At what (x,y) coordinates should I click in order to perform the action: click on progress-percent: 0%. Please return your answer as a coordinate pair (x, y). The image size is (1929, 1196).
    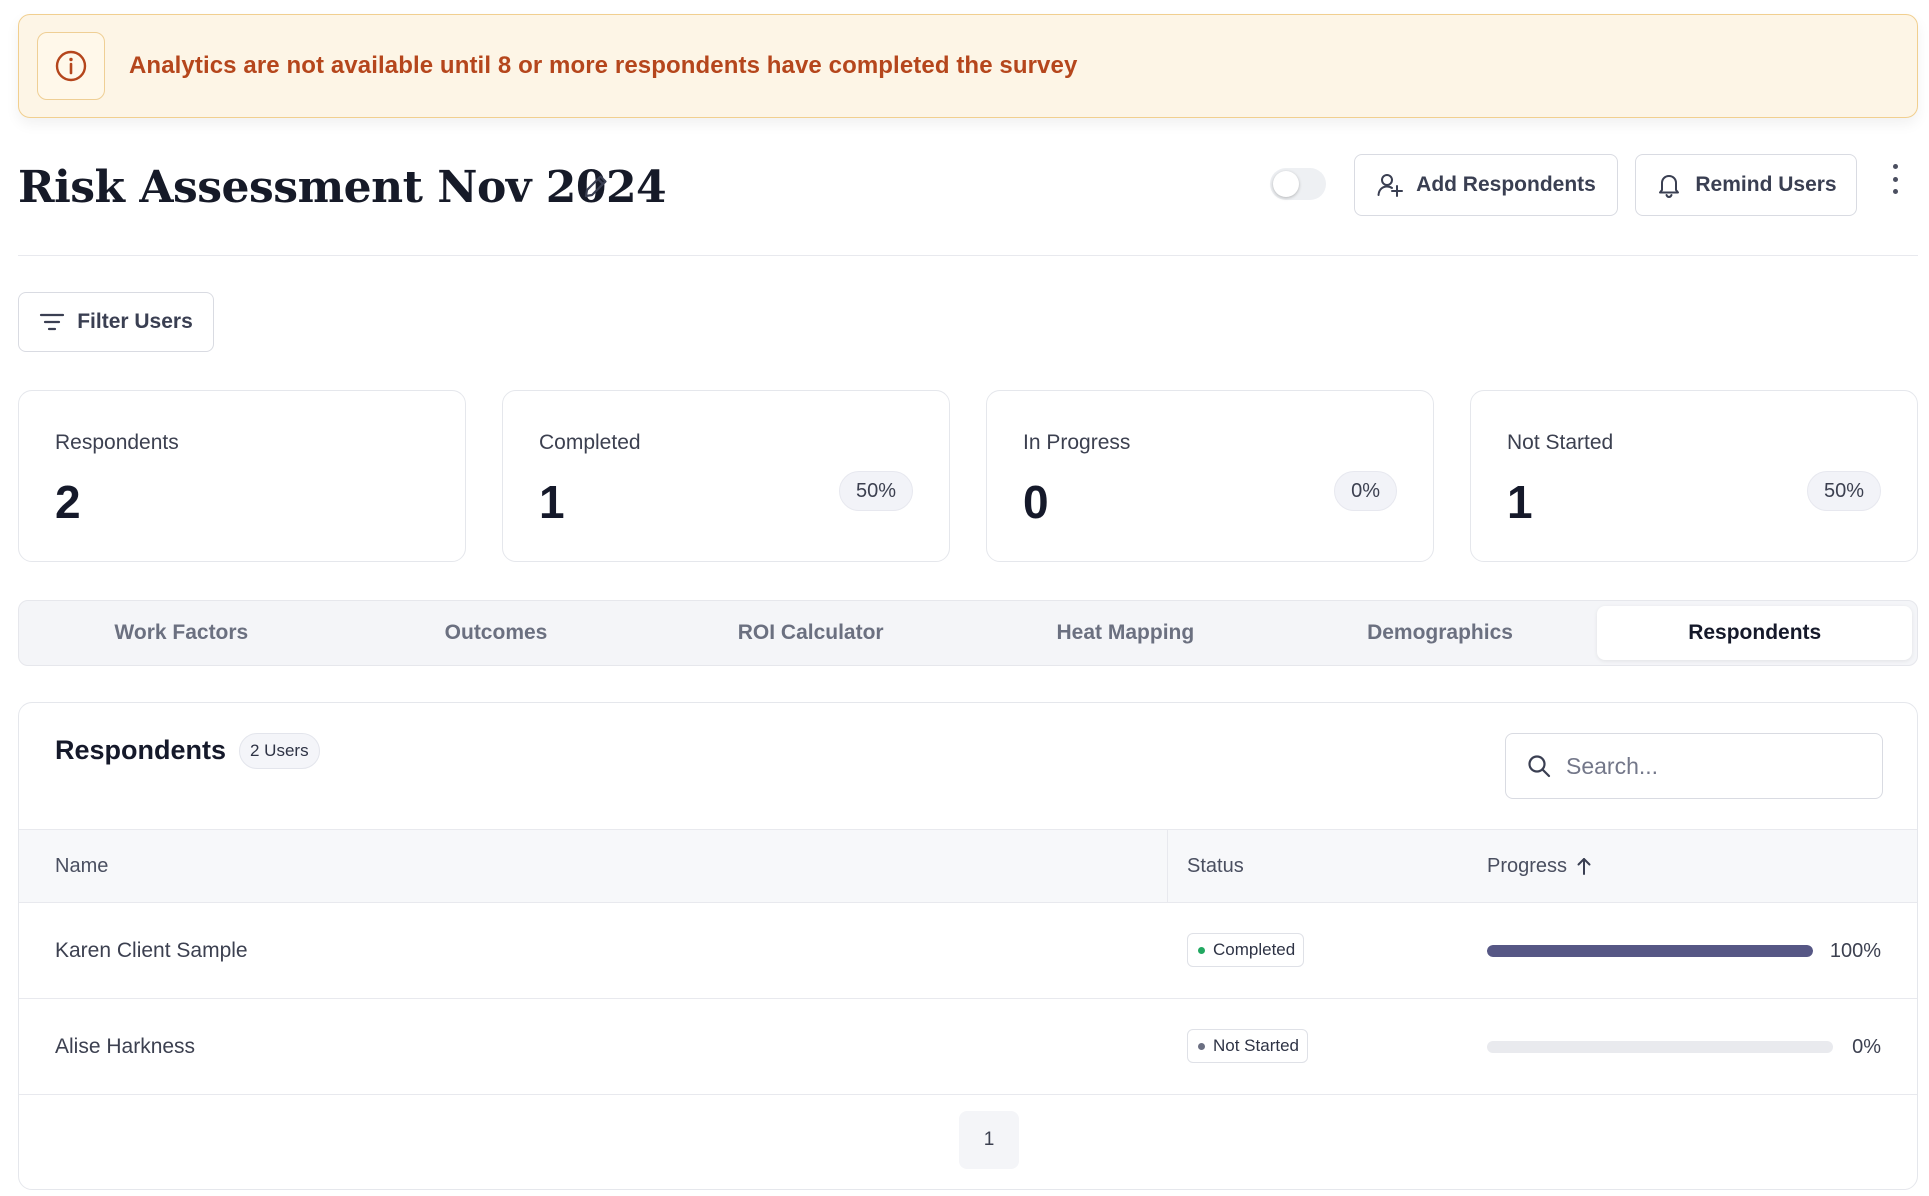
    Looking at the image, I should click on (1866, 1046).